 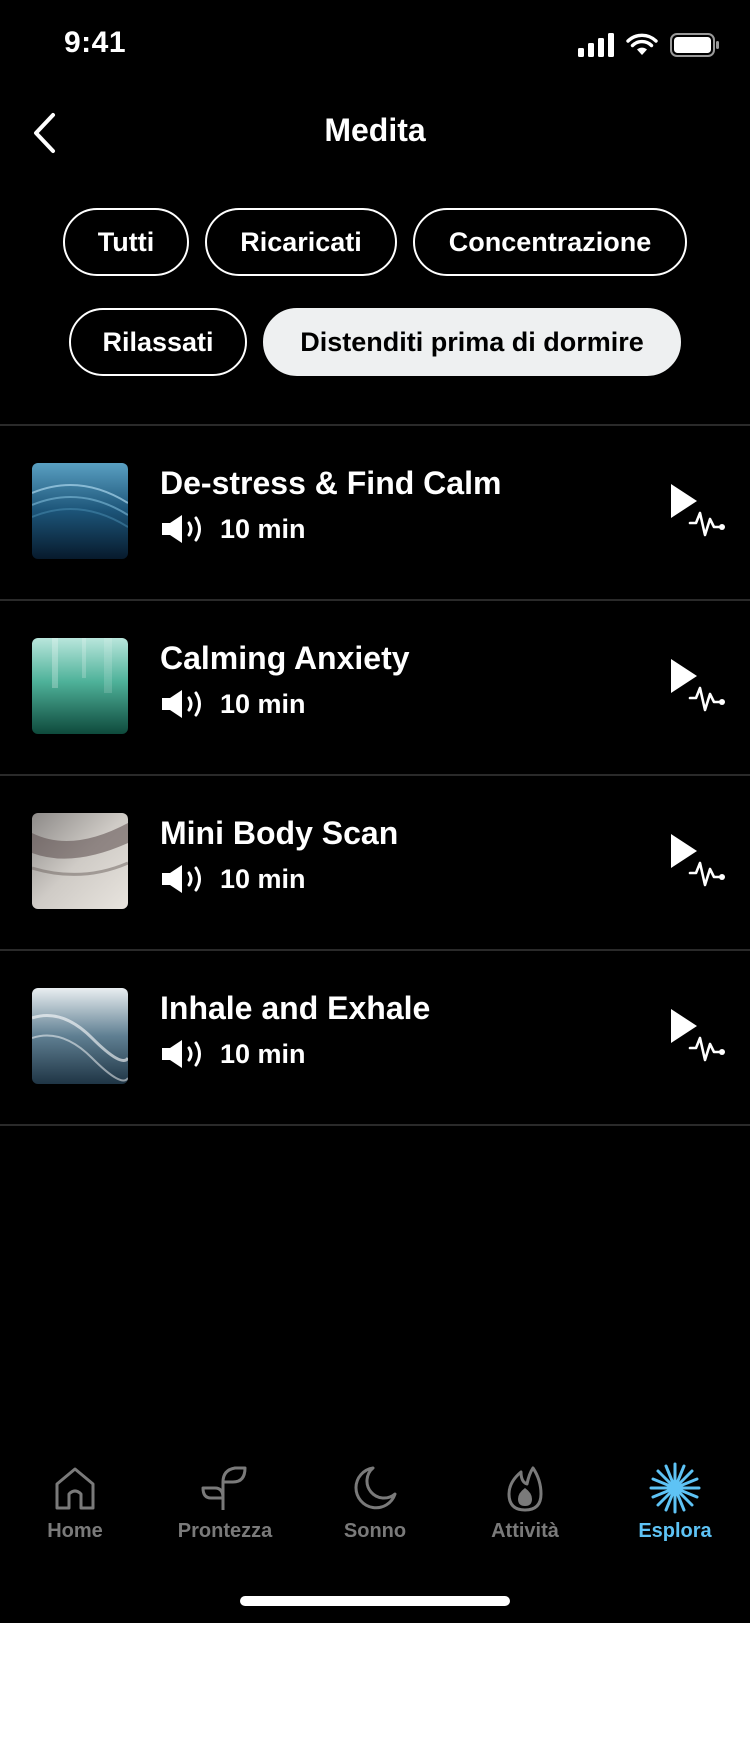 What do you see at coordinates (225, 1531) in the screenshot?
I see `nav-label: Prontezza` at bounding box center [225, 1531].